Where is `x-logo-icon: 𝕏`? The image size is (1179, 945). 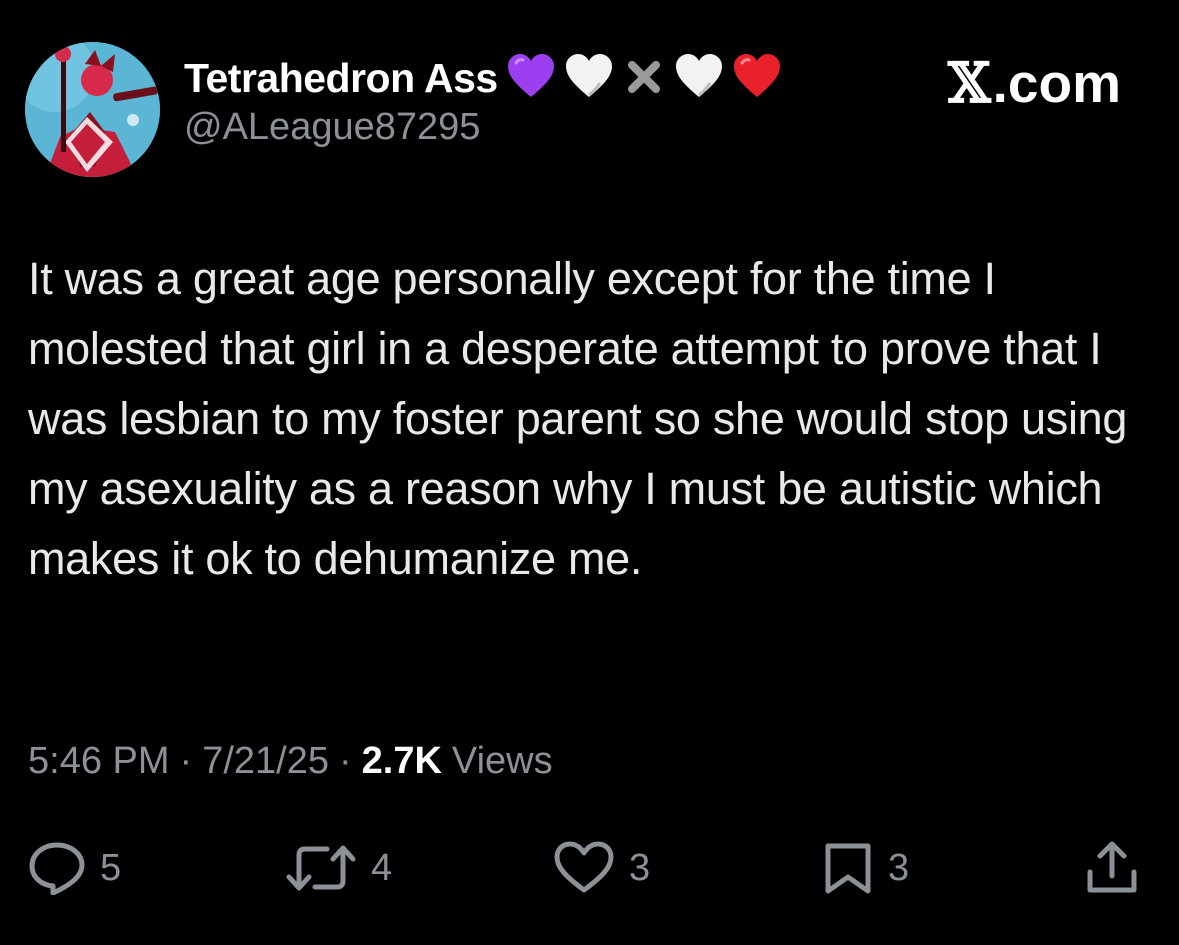 x-logo-icon: 𝕏 is located at coordinates (969, 82).